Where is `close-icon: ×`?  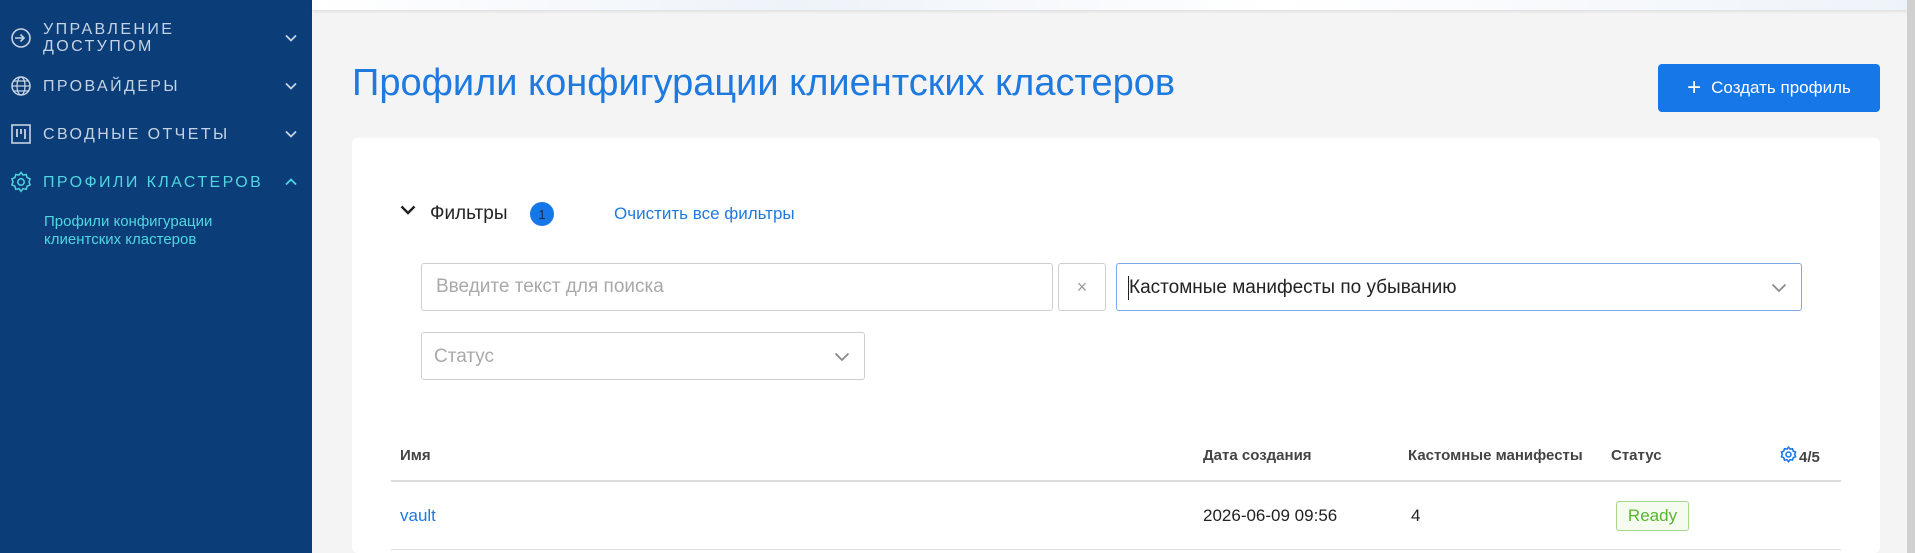
close-icon: × is located at coordinates (1082, 286).